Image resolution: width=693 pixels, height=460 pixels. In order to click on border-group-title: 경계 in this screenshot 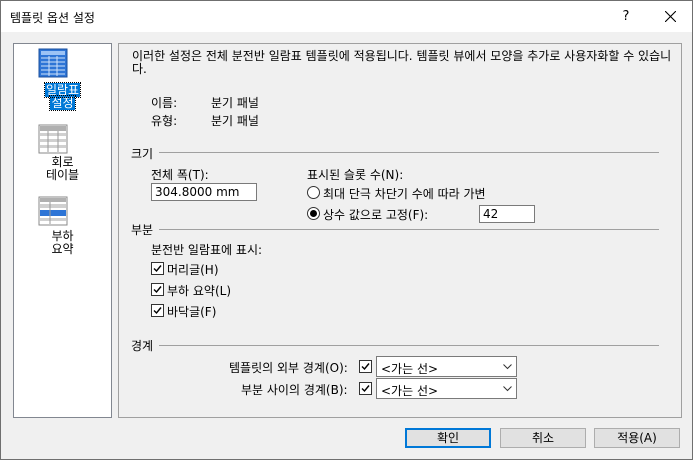, I will do `click(142, 346)`.